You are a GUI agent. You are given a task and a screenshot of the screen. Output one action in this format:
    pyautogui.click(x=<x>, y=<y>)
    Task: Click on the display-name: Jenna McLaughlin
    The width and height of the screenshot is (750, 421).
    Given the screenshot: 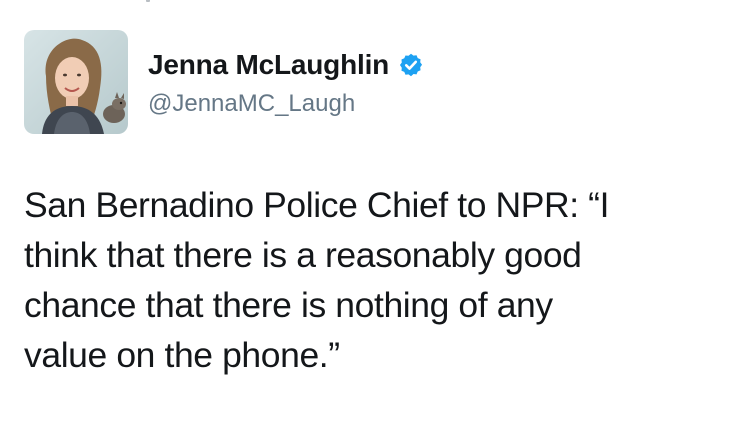 What is the action you would take?
    pyautogui.click(x=268, y=65)
    